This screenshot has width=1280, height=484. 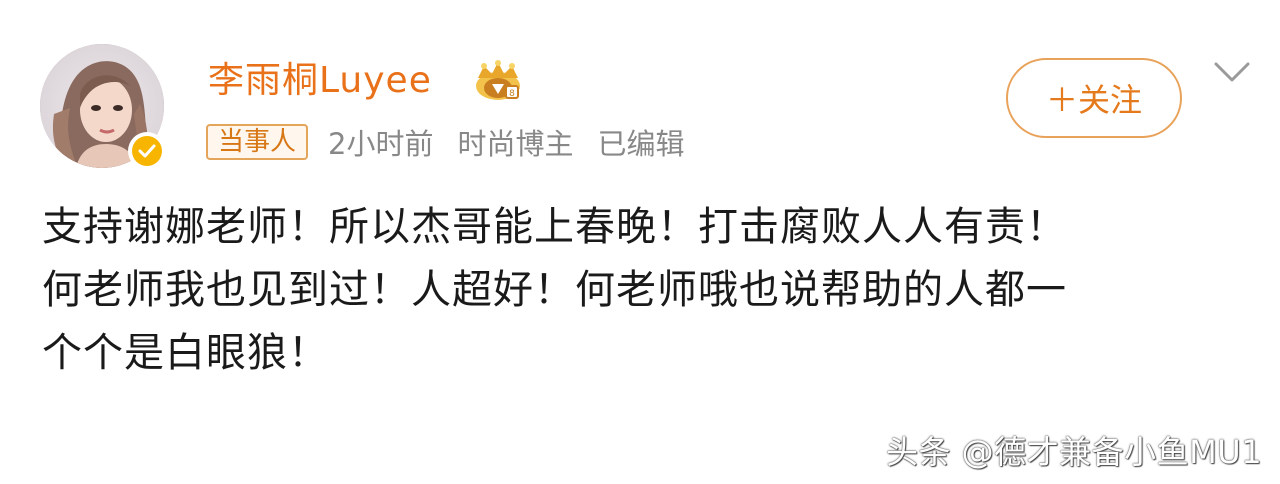 I want to click on post-meta: 当事人 2小时前 时尚博主 已编辑, so click(x=445, y=142).